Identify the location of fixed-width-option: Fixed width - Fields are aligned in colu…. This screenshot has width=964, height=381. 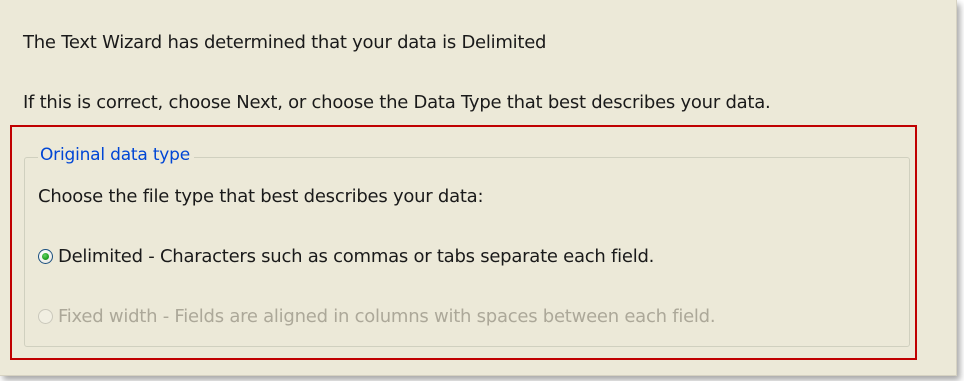
(377, 316).